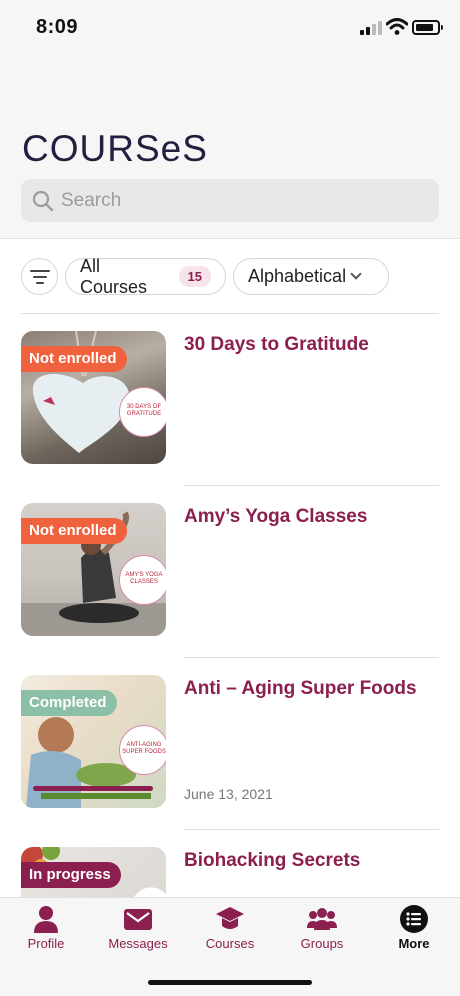  Describe the element at coordinates (230, 28) in the screenshot. I see `status-bar: 8:09` at that location.